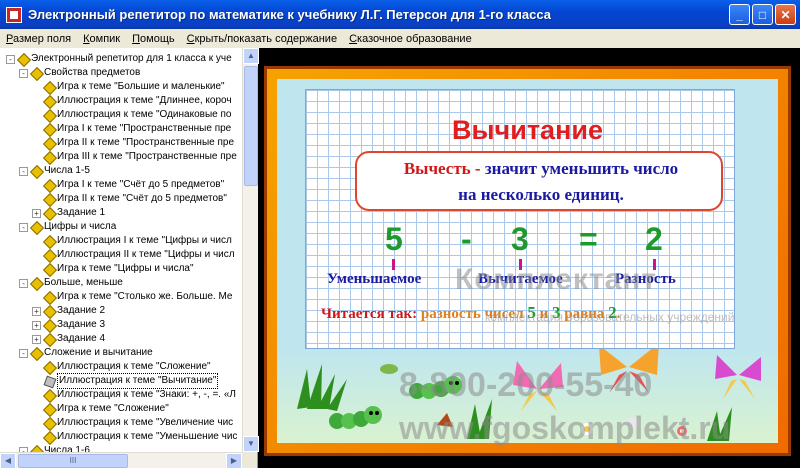  Describe the element at coordinates (113, 408) in the screenshot. I see `tree-item-label: Игра к теме "Сложение"` at that location.